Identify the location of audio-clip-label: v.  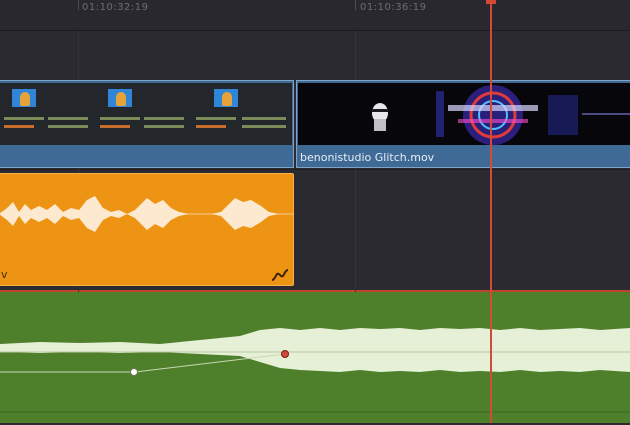
(4, 274).